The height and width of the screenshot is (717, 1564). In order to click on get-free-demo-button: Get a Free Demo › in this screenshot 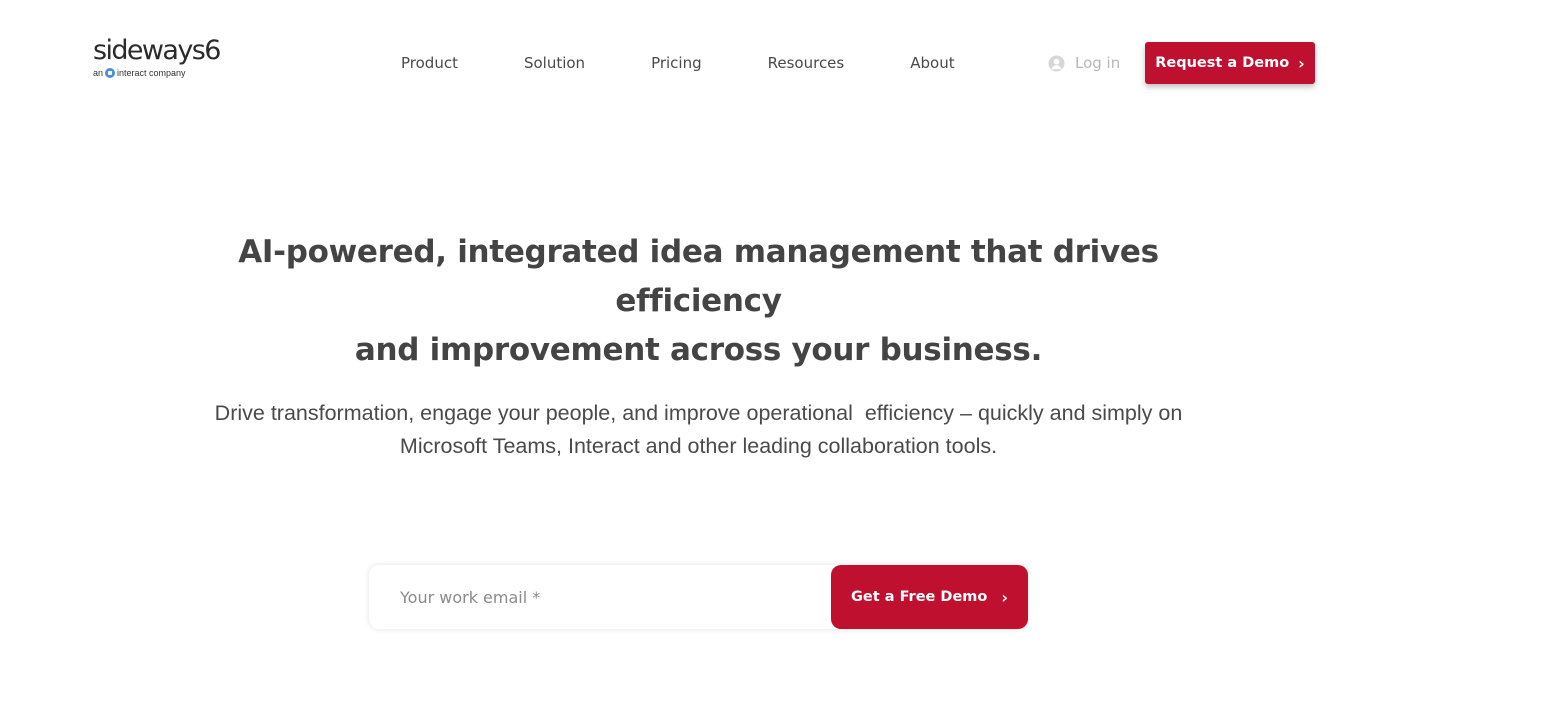, I will do `click(929, 597)`.